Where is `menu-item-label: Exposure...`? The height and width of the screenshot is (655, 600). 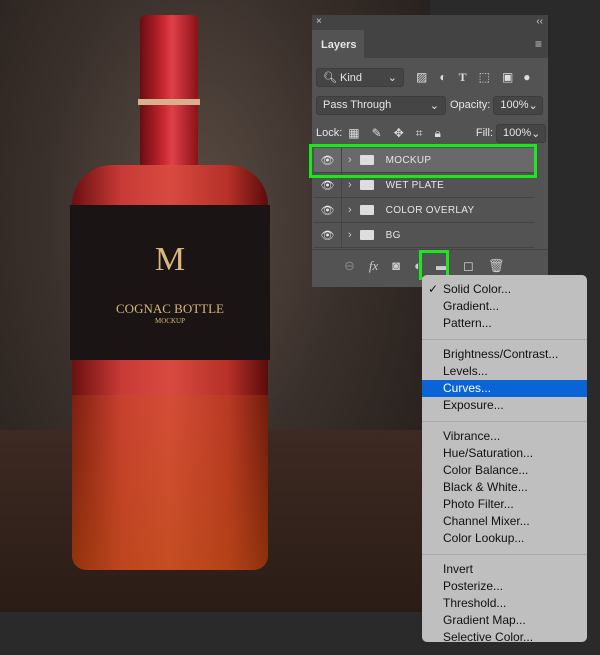 menu-item-label: Exposure... is located at coordinates (473, 405).